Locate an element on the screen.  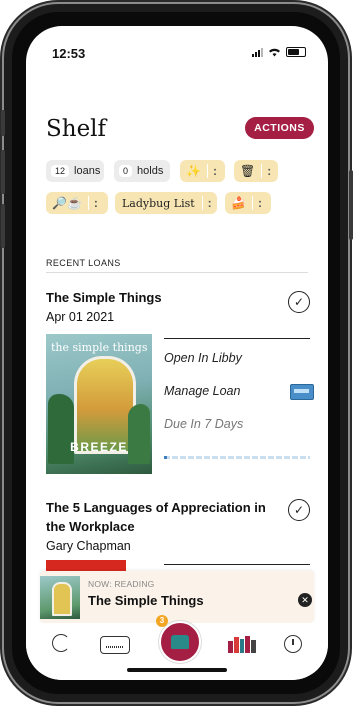
now-reading-title: The Simple Things is located at coordinates (146, 600).